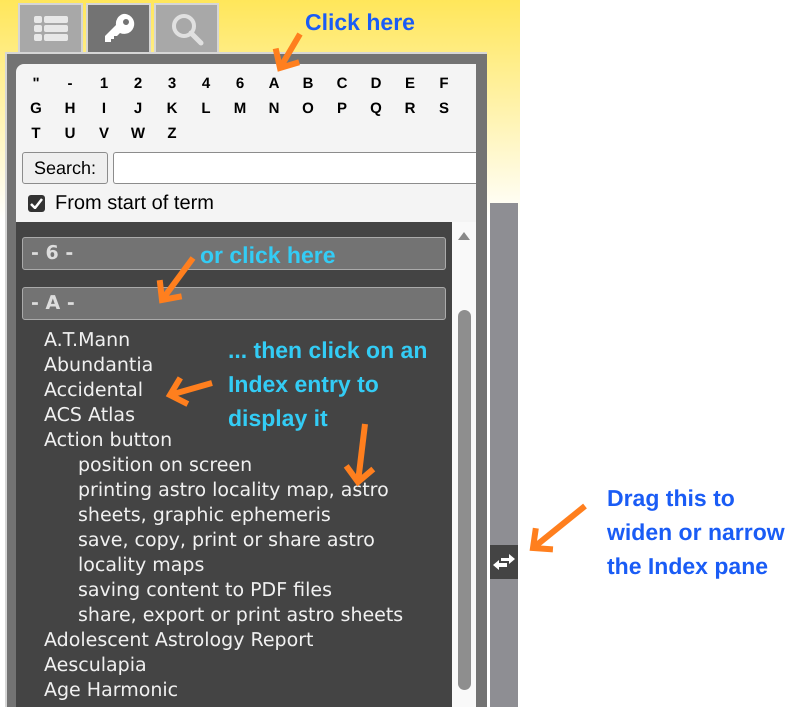 This screenshot has height=707, width=800. I want to click on letter-link: U, so click(70, 133).